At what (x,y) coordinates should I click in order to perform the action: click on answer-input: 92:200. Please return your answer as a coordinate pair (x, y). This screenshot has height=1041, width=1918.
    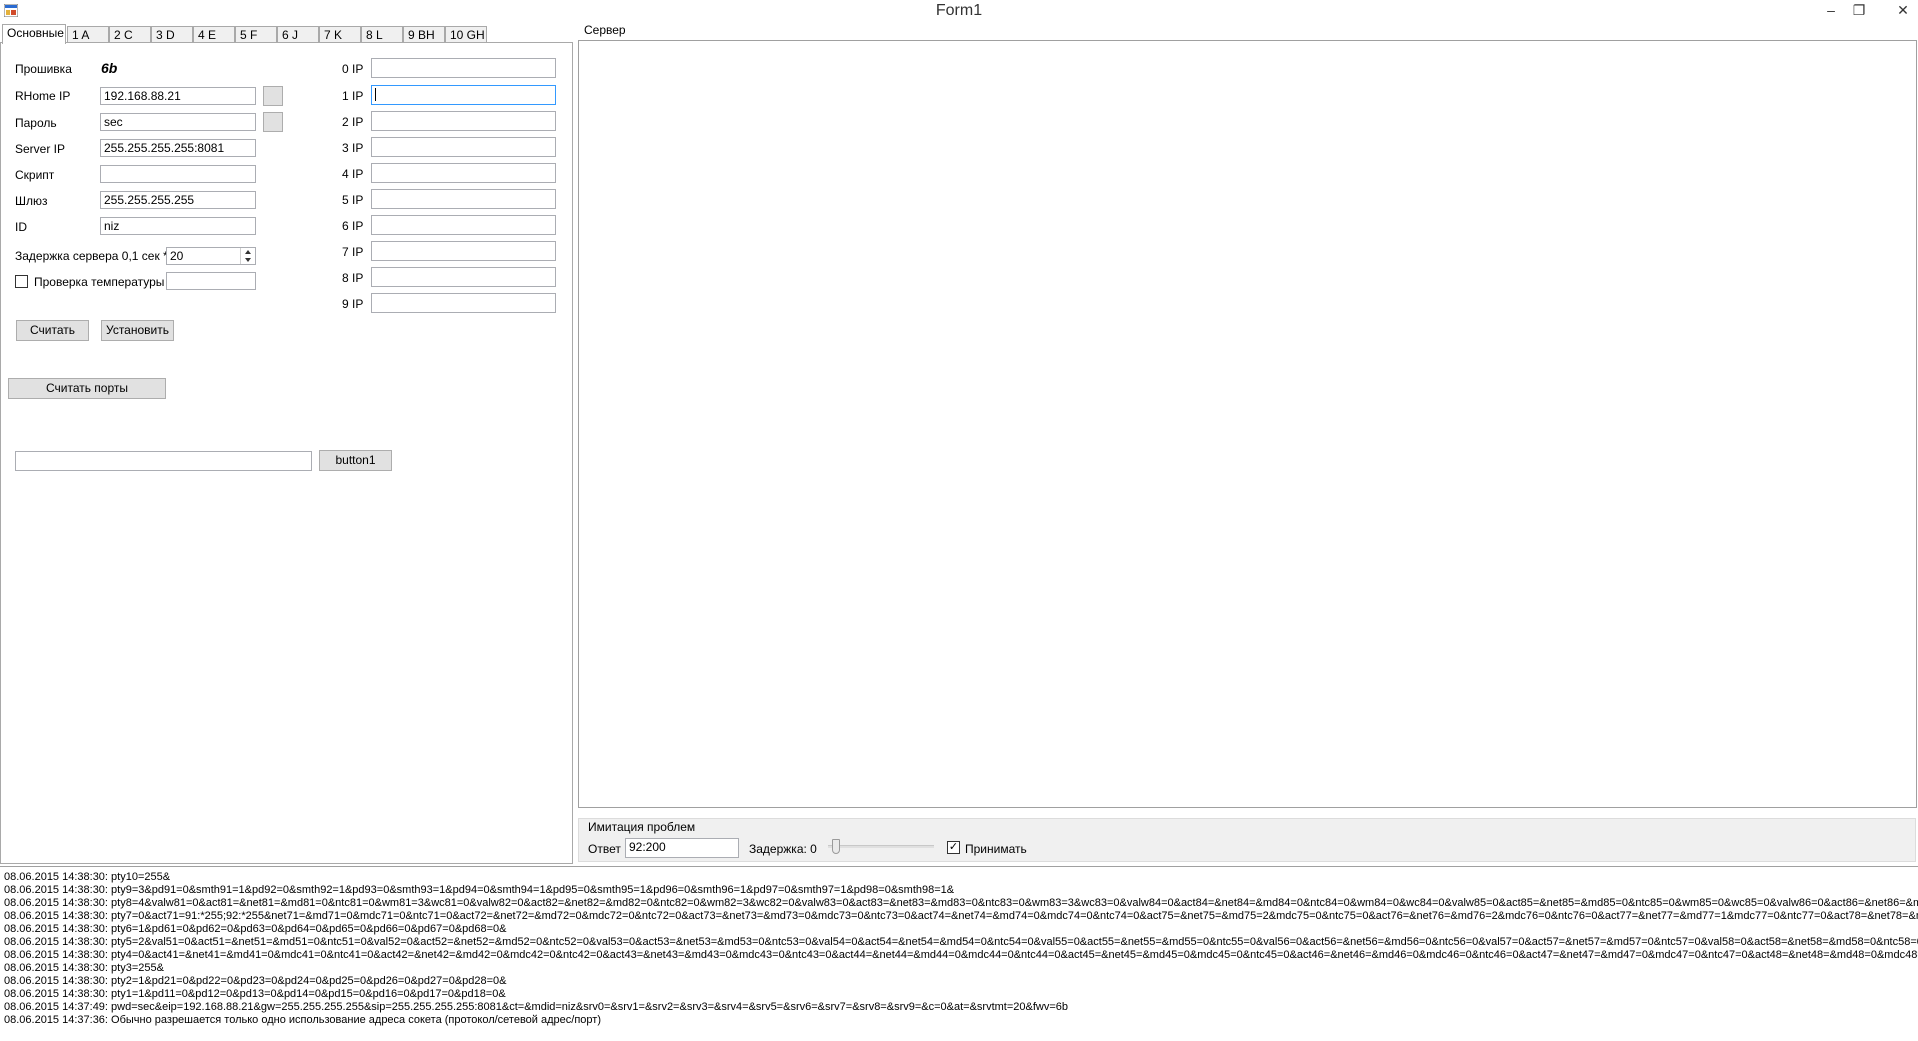
    Looking at the image, I should click on (682, 848).